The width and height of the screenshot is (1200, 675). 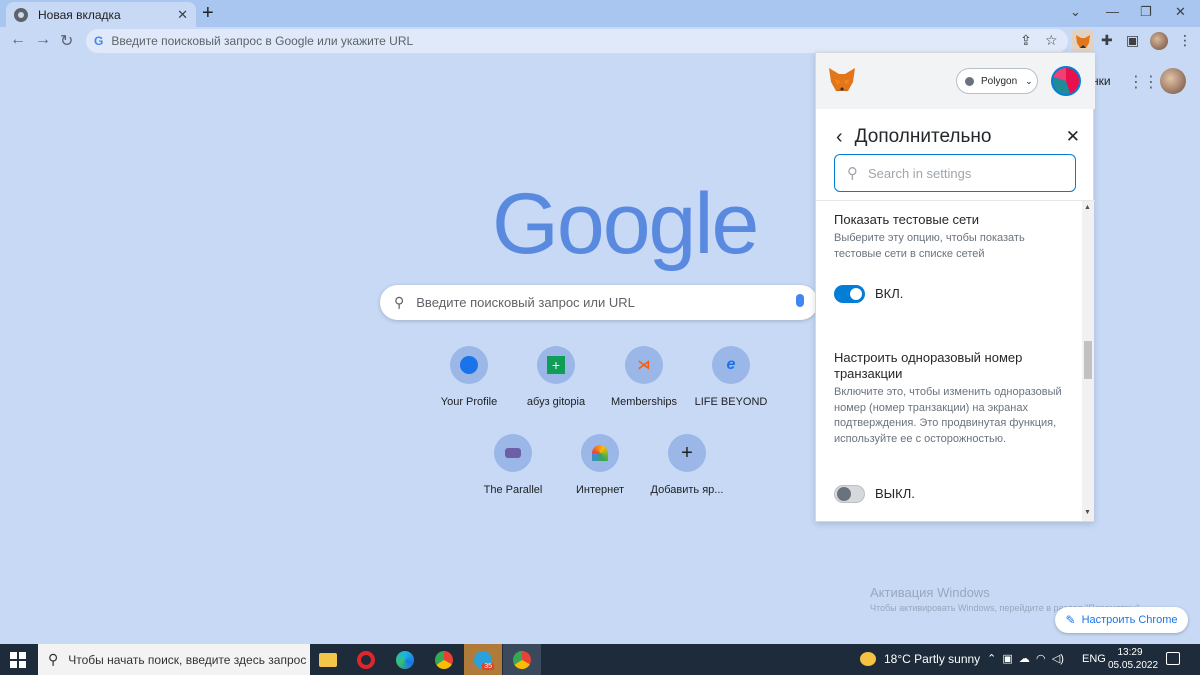 What do you see at coordinates (1066, 81) in the screenshot?
I see `account-avatar` at bounding box center [1066, 81].